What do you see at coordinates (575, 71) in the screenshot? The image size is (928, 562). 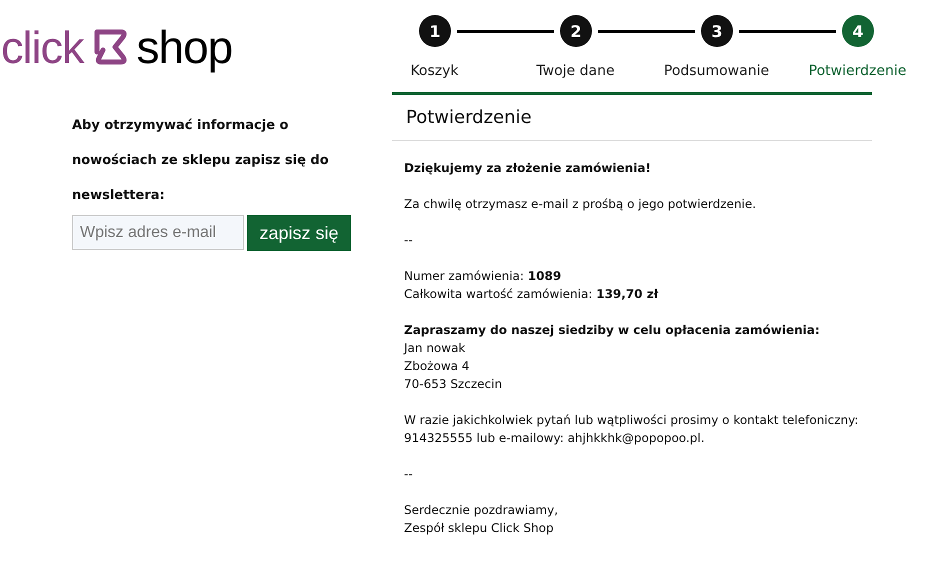 I see `step-label: Twoje dane` at bounding box center [575, 71].